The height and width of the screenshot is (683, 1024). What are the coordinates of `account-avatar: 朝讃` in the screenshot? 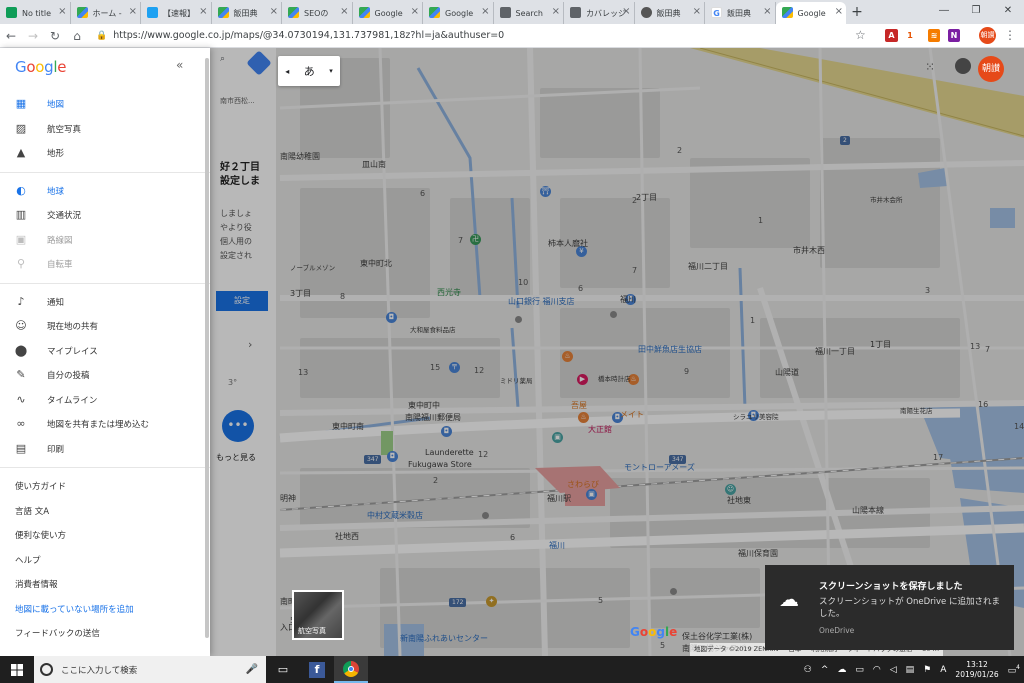 It's located at (991, 69).